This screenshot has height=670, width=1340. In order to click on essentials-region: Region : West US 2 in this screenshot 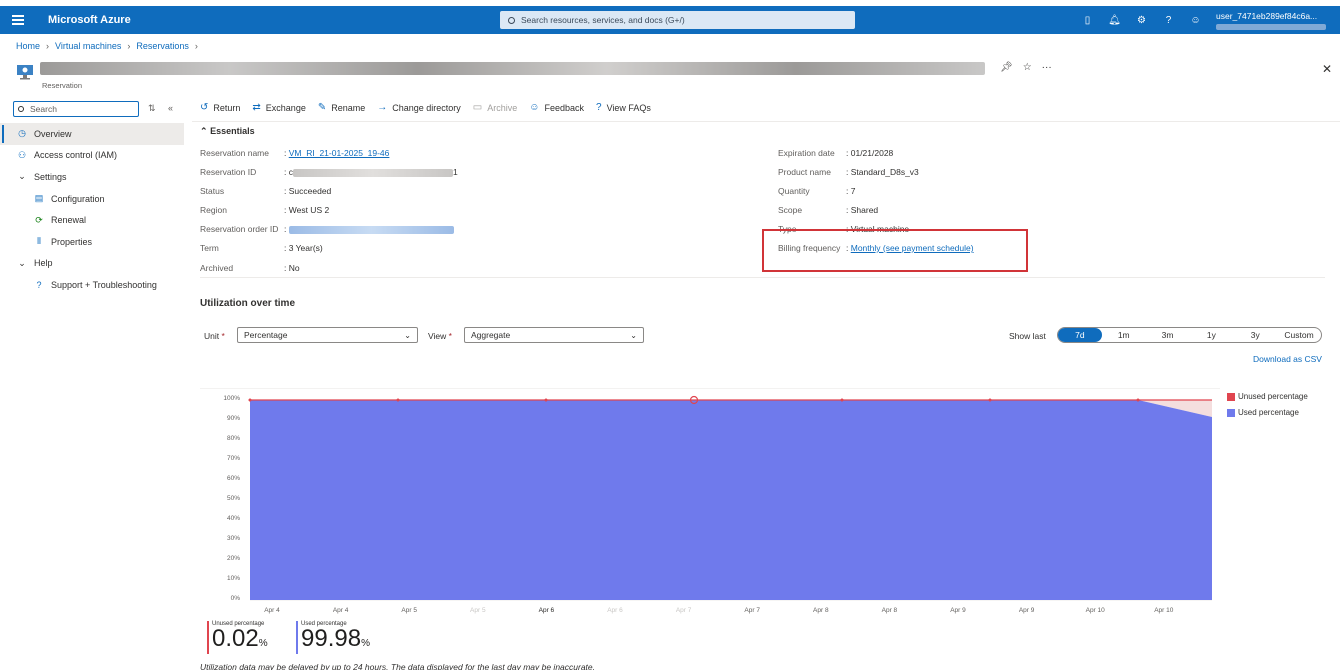, I will do `click(264, 210)`.